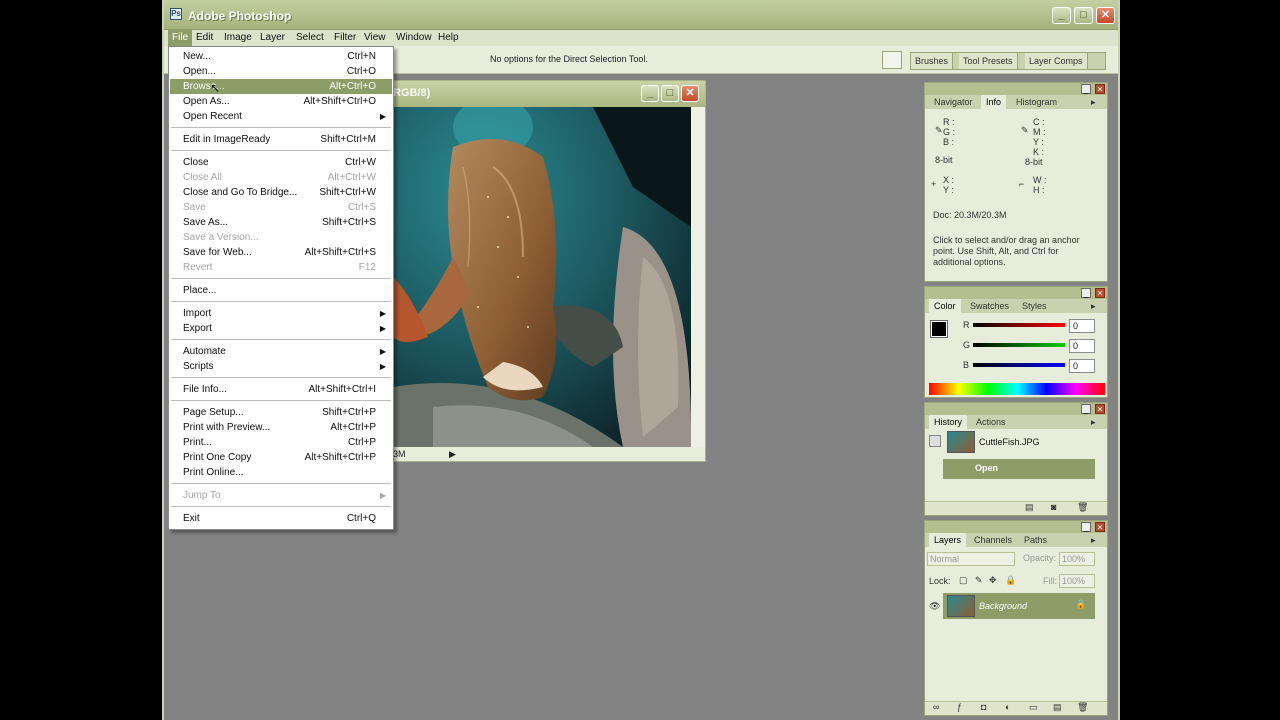 The image size is (1280, 720). Describe the element at coordinates (1093, 306) in the screenshot. I see `color-panel-menu-icon: ▸` at that location.